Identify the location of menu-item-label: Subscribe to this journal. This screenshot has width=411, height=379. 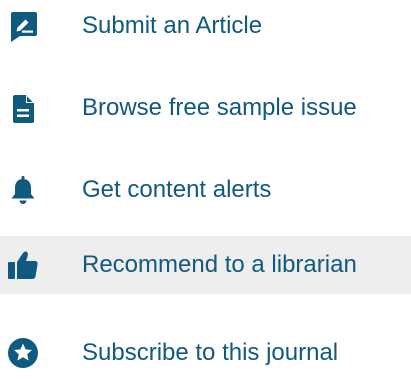
(210, 352).